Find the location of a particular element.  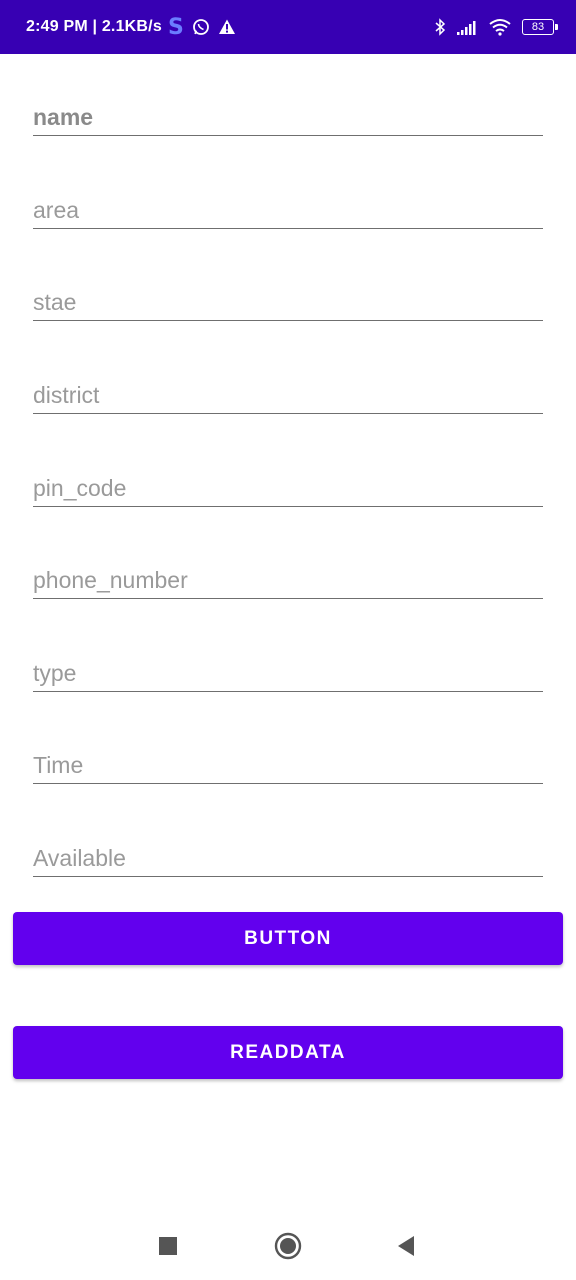

type-input is located at coordinates (288, 673).